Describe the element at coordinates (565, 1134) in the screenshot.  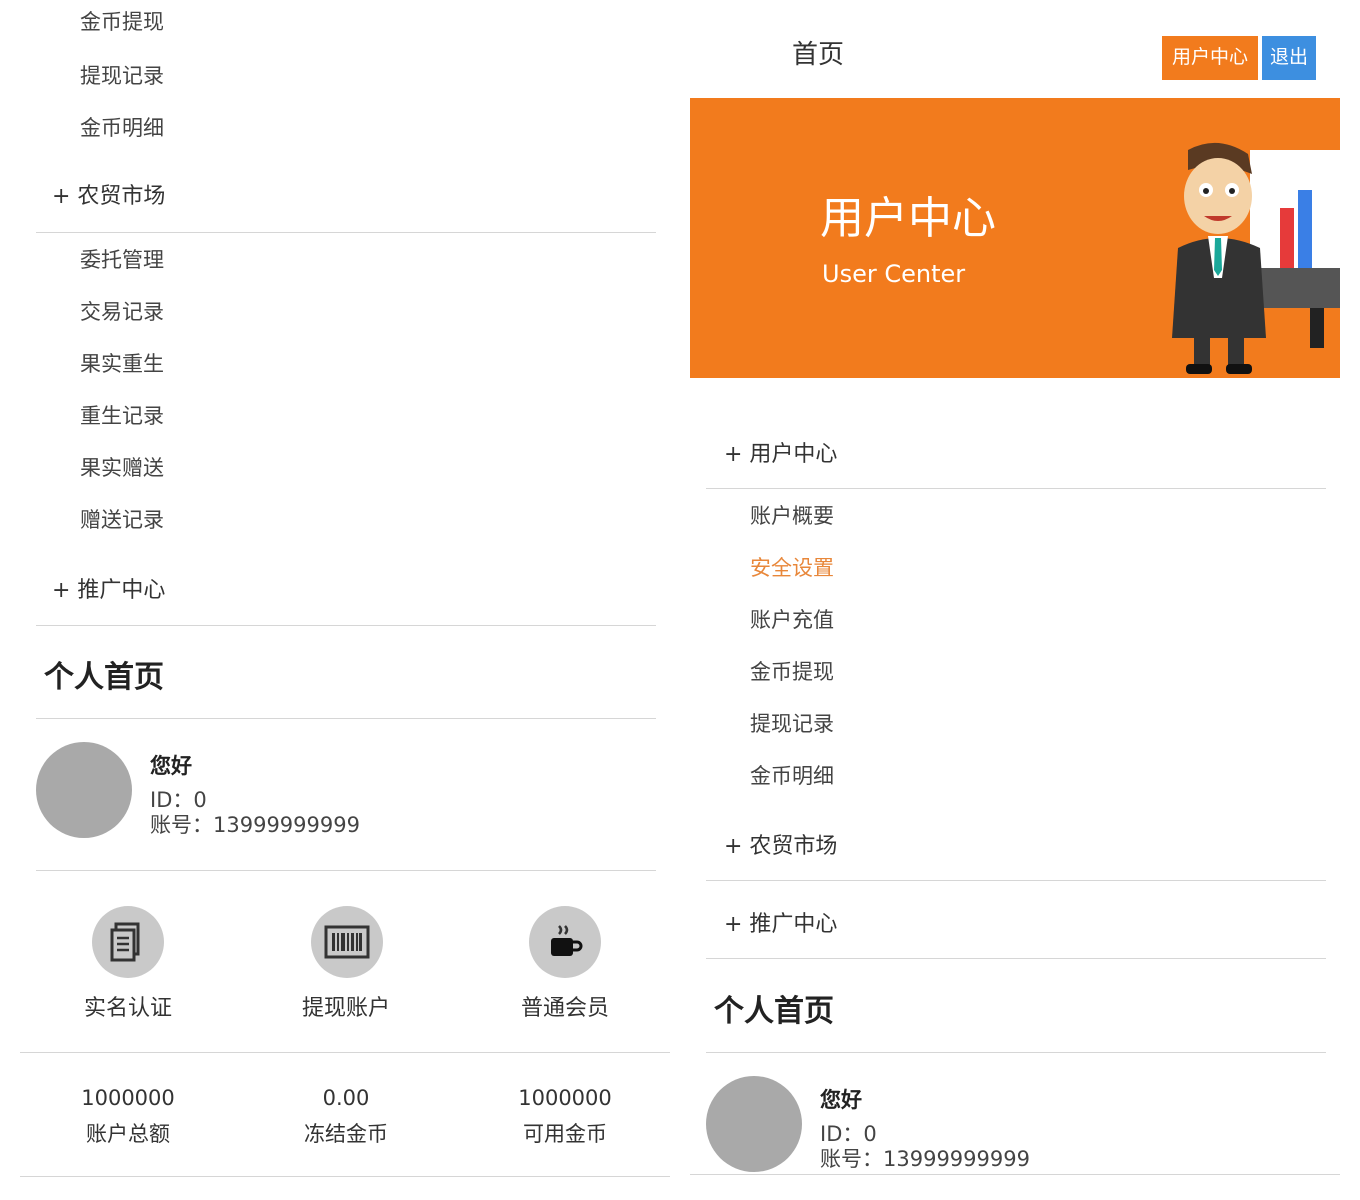
I see `stat-label: 可用金币` at that location.